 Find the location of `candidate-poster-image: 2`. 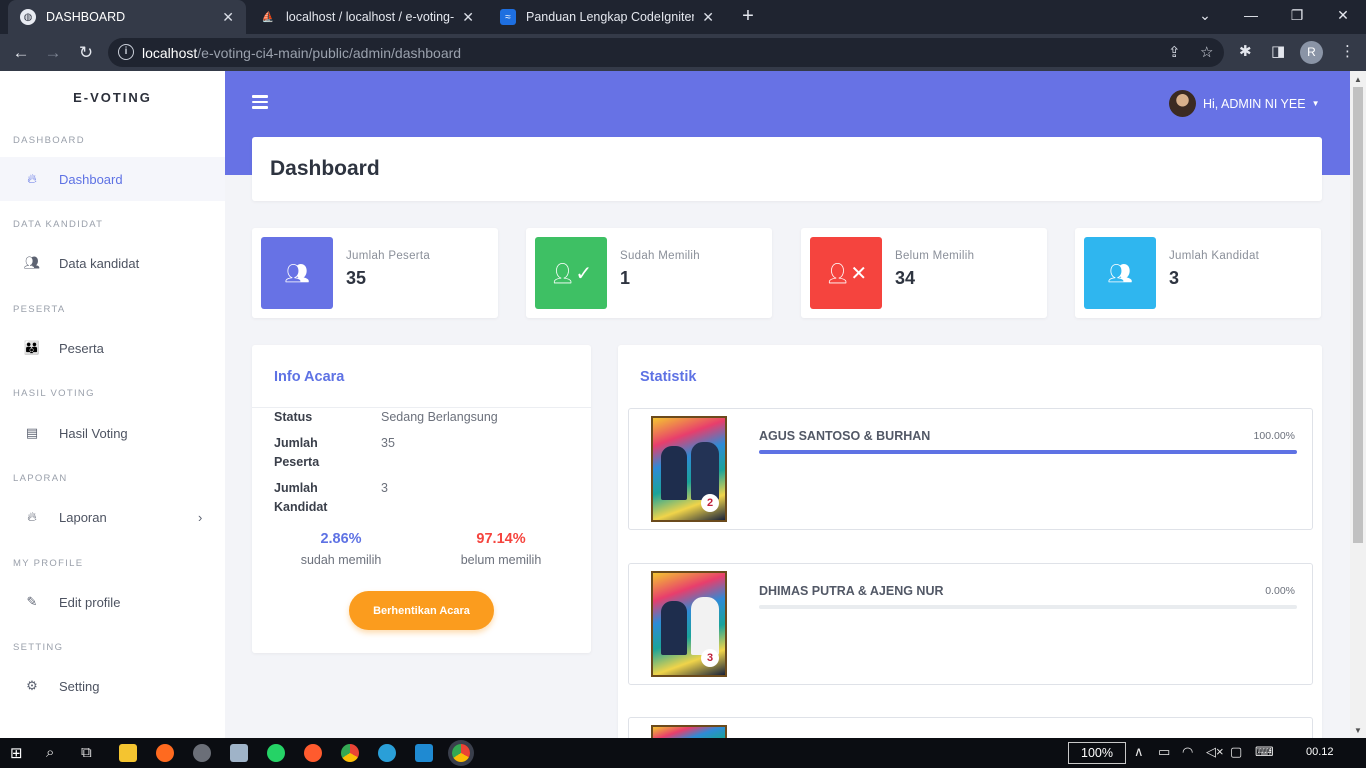

candidate-poster-image: 2 is located at coordinates (689, 469).